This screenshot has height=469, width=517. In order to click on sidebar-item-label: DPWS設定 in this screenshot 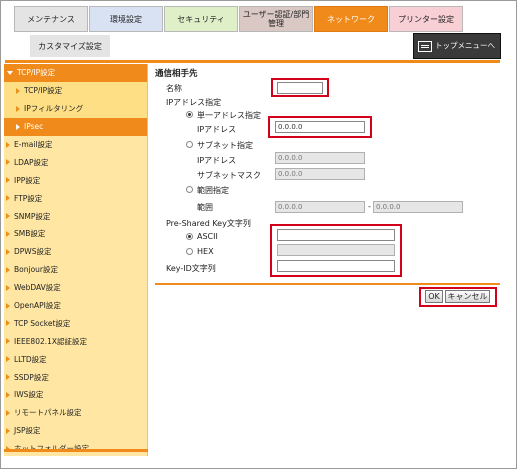, I will do `click(33, 252)`.